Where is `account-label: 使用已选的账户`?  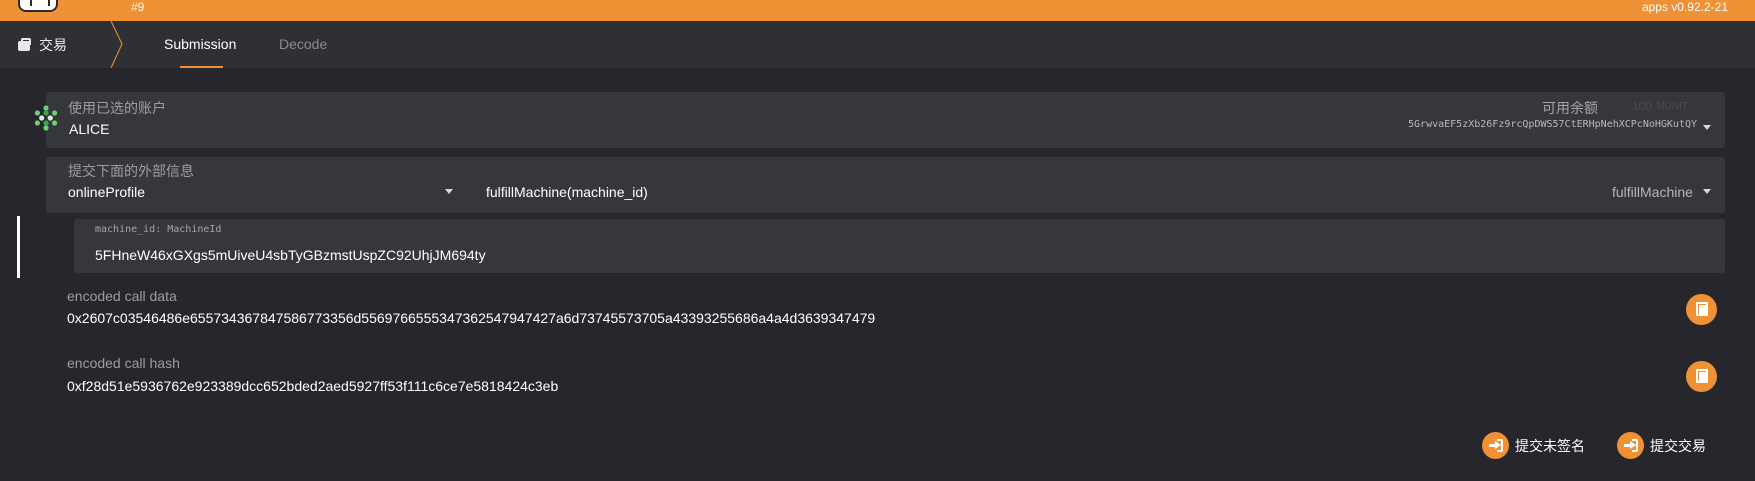
account-label: 使用已选的账户 is located at coordinates (117, 108).